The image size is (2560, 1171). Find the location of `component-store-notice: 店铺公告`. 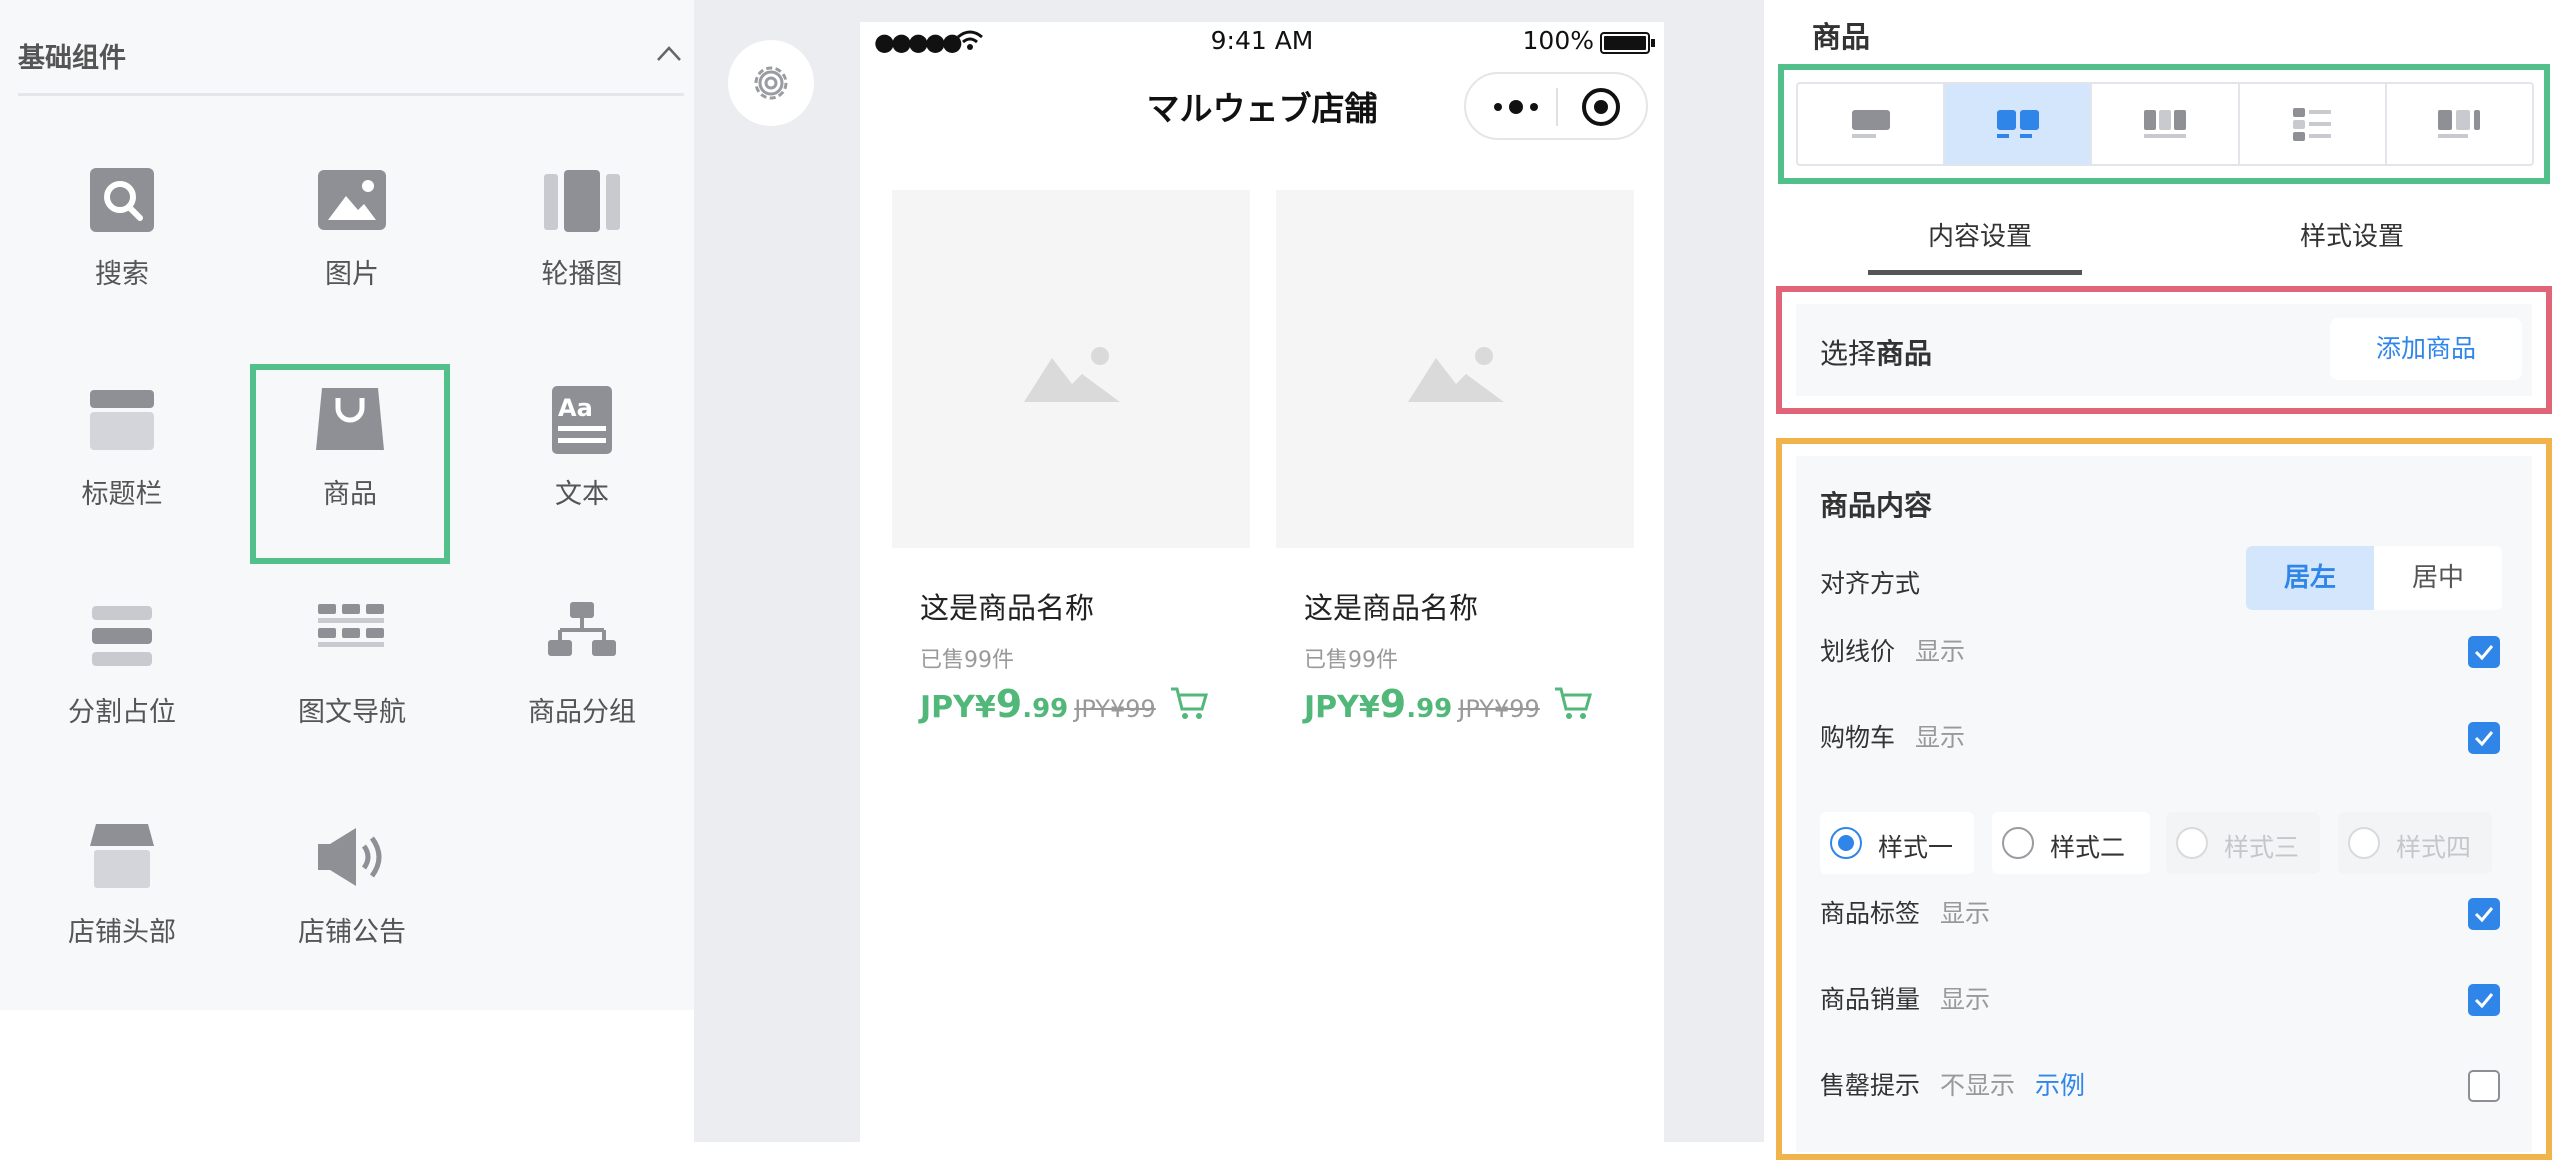

component-store-notice: 店铺公告 is located at coordinates (352, 918).